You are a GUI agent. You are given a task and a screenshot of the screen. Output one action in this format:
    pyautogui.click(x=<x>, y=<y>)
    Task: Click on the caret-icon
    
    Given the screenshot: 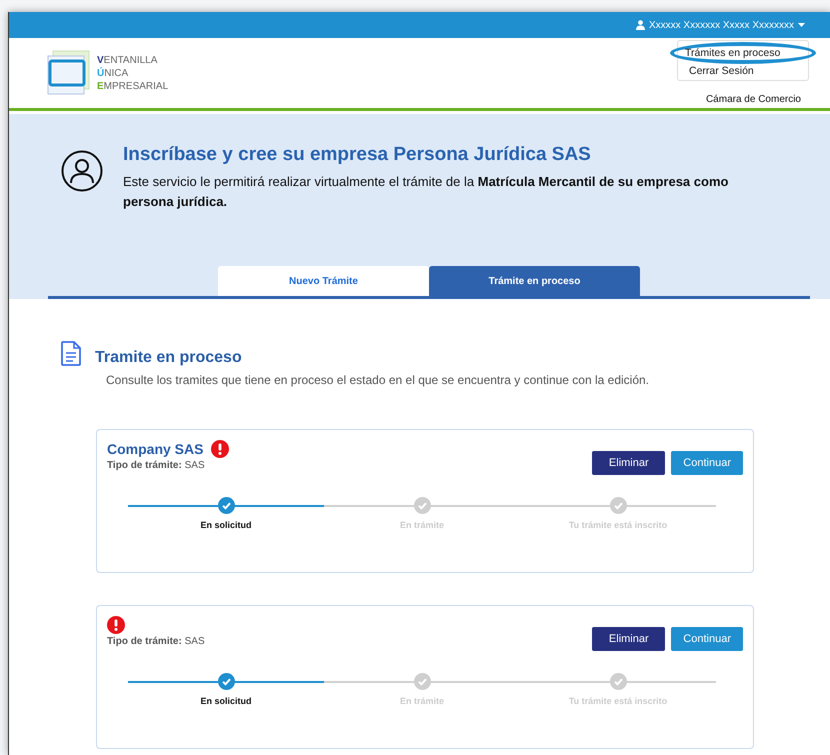 What is the action you would take?
    pyautogui.click(x=801, y=25)
    